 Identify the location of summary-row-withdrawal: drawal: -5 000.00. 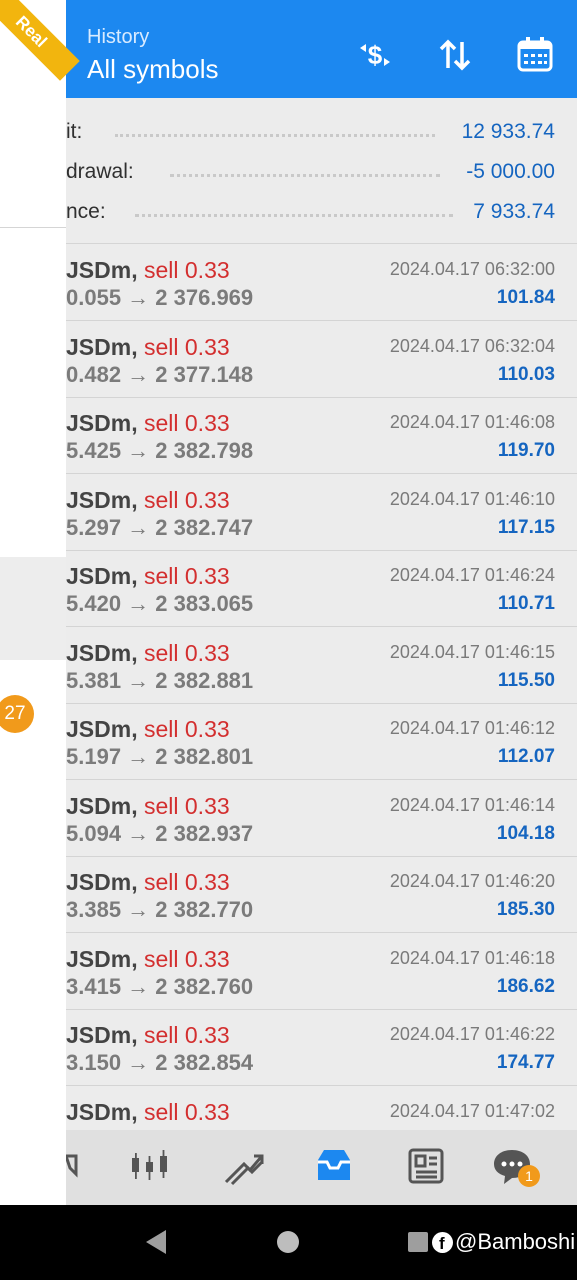
(288, 172).